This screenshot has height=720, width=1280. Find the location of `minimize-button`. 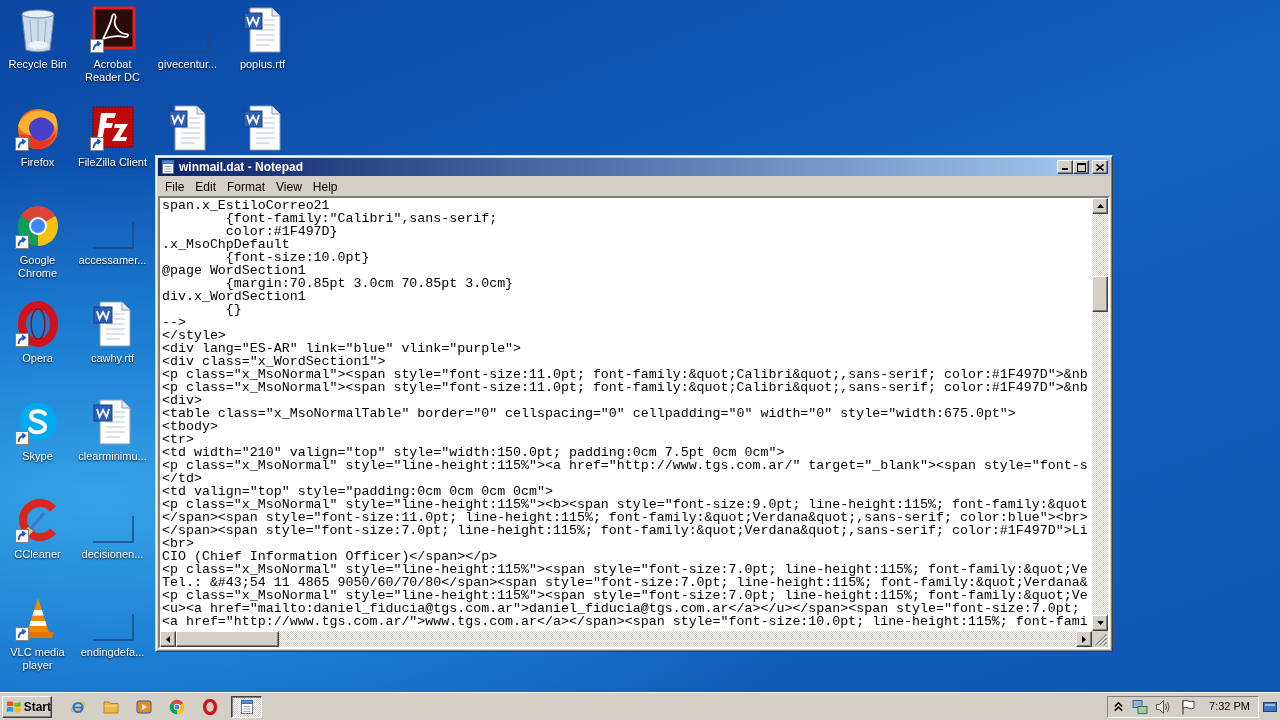

minimize-button is located at coordinates (1065, 167).